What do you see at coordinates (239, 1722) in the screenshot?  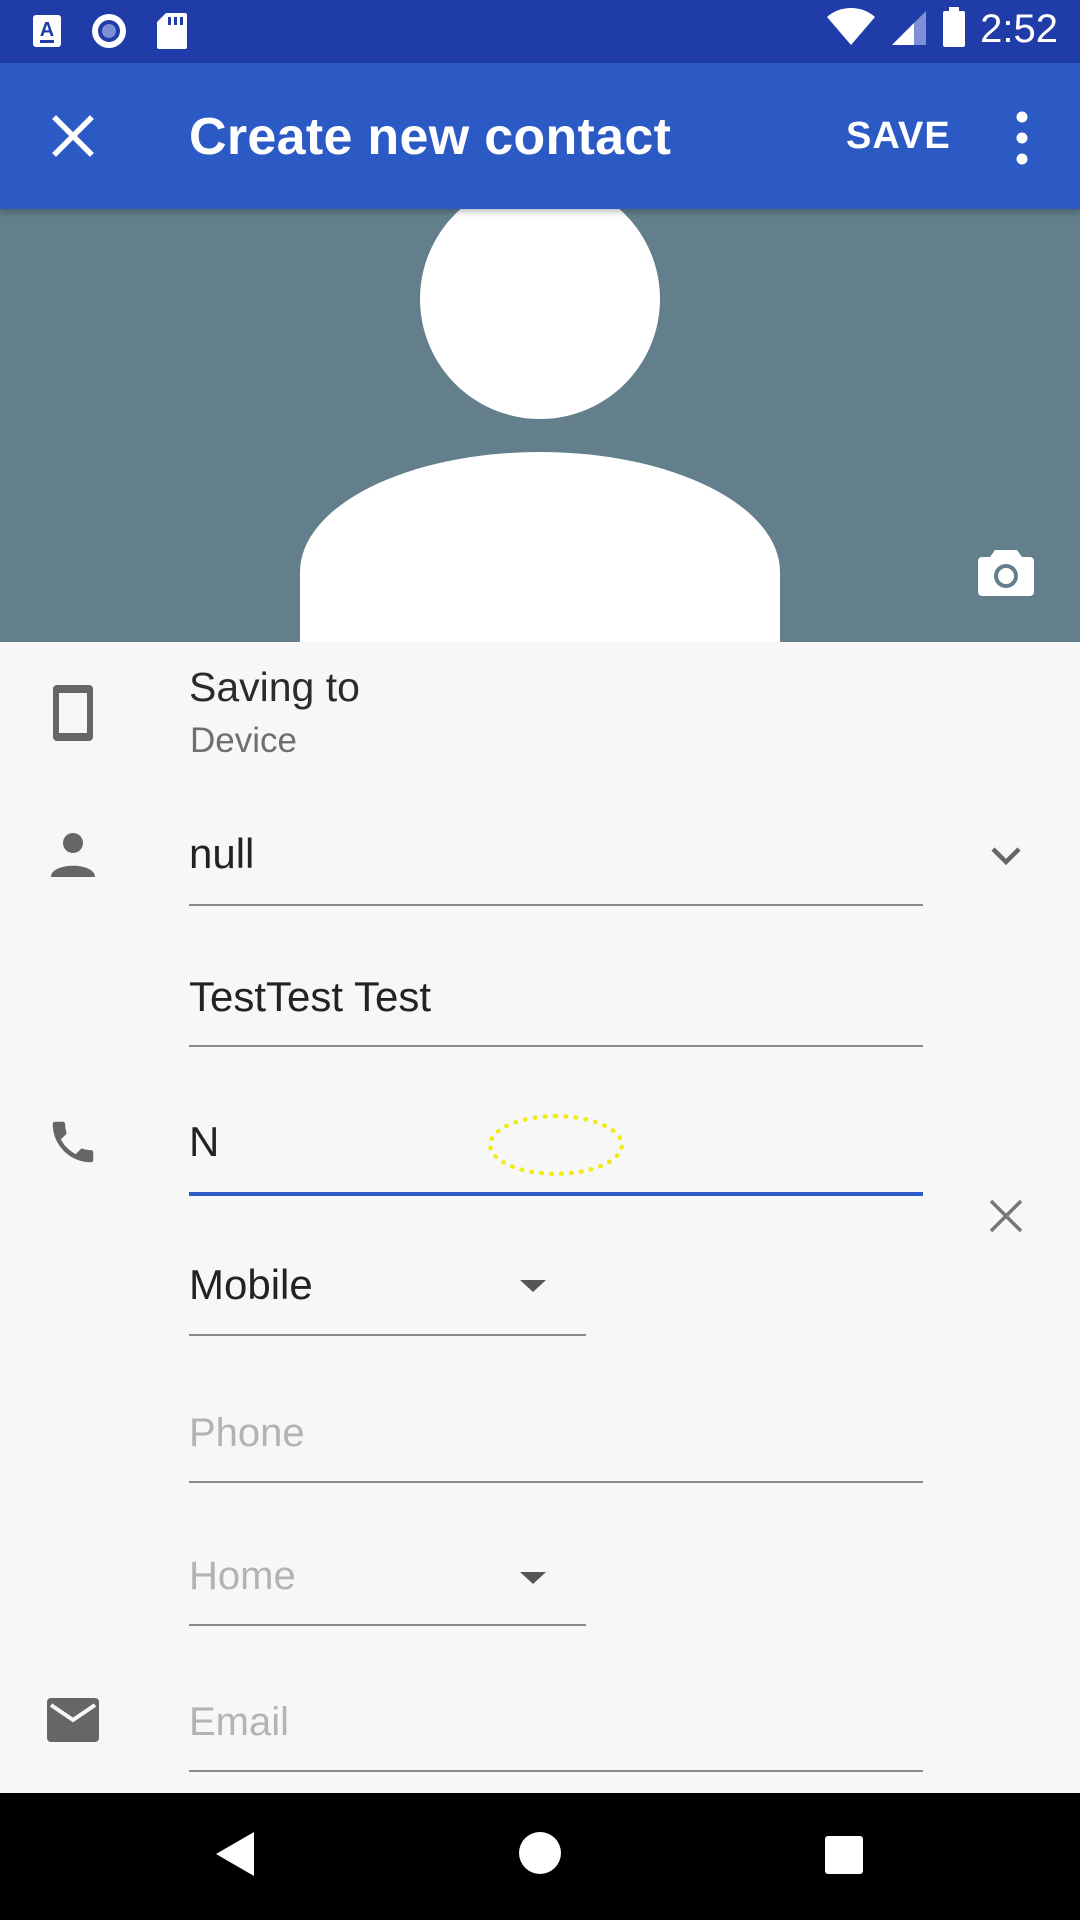 I see `email-input: Email` at bounding box center [239, 1722].